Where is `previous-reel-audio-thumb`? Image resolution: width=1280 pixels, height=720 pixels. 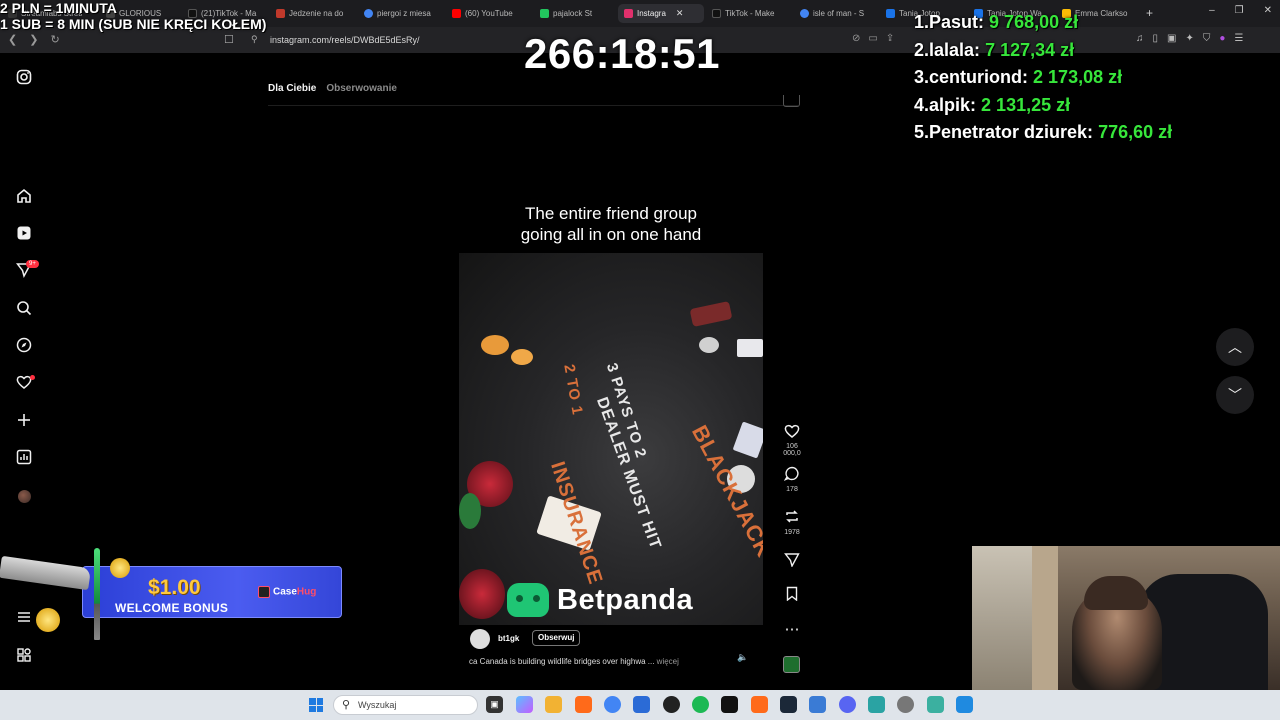
previous-reel-audio-thumb is located at coordinates (791, 101).